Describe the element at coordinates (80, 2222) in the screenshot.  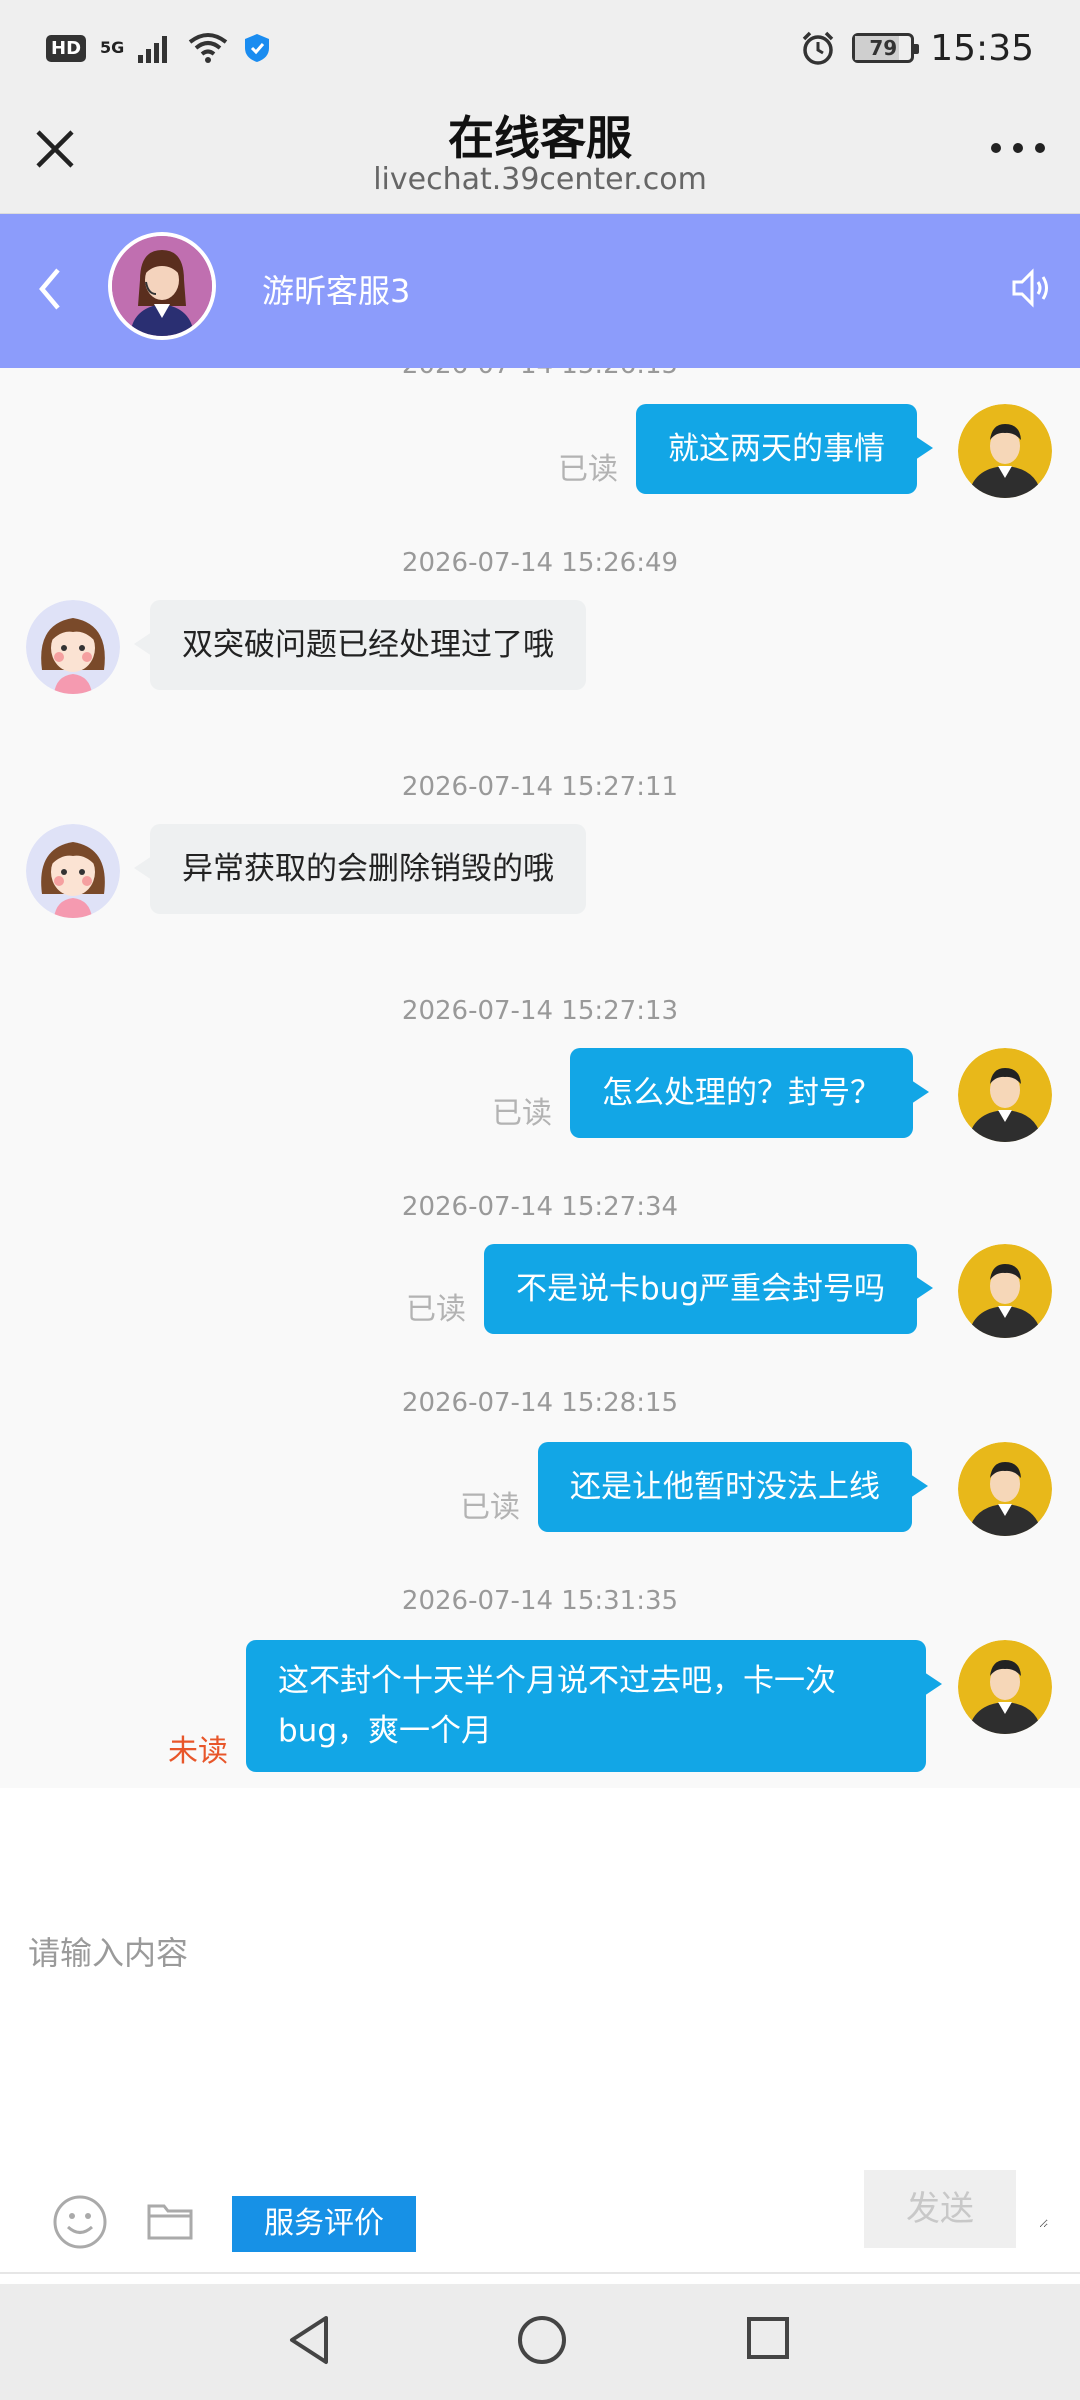
I see `emoji-icon` at that location.